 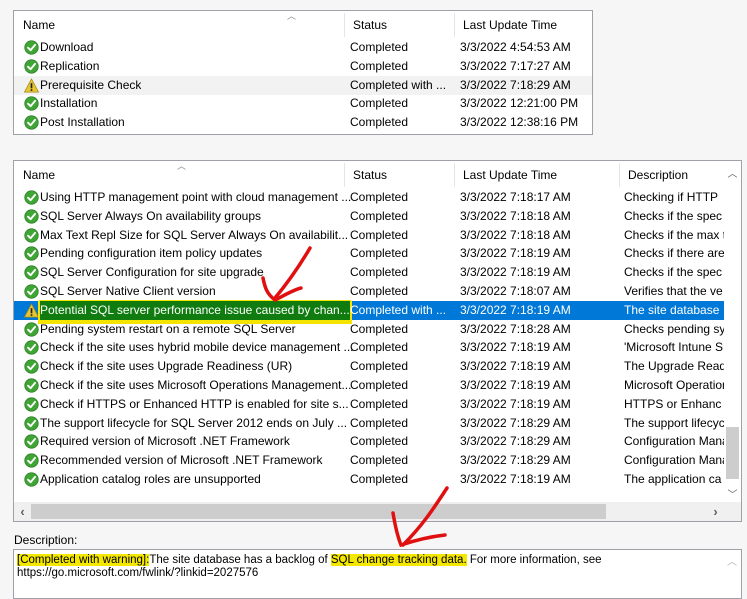 I want to click on description-text-after: For more information, see, so click(x=534, y=560).